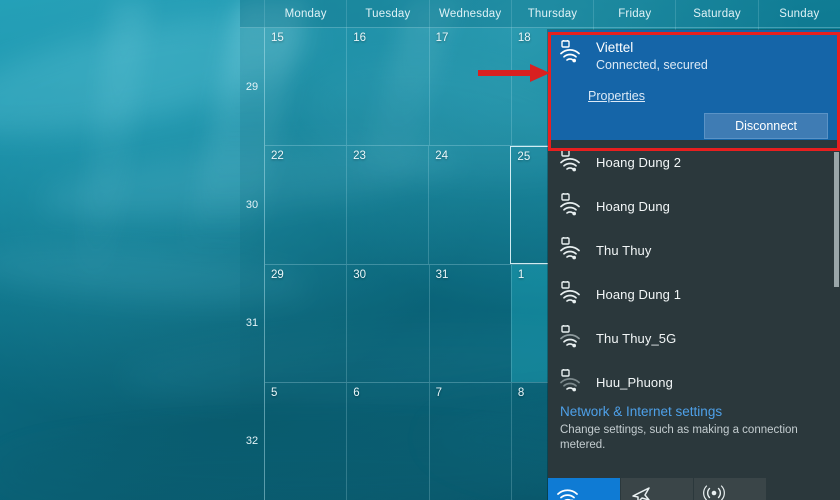  Describe the element at coordinates (469, 441) in the screenshot. I see `calendar-day-cell: 7` at that location.